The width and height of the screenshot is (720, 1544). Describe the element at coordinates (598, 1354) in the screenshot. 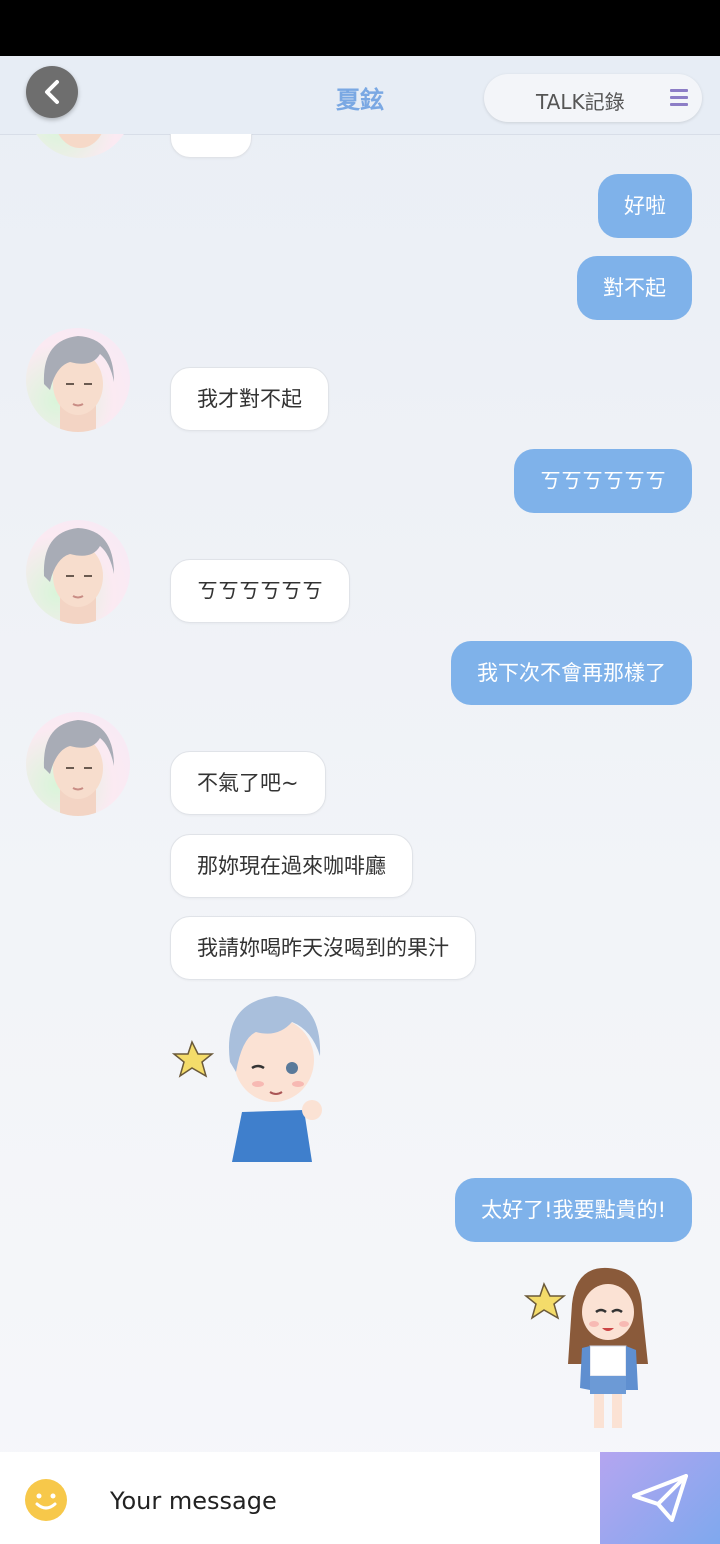

I see `happy-girl-sticker` at that location.